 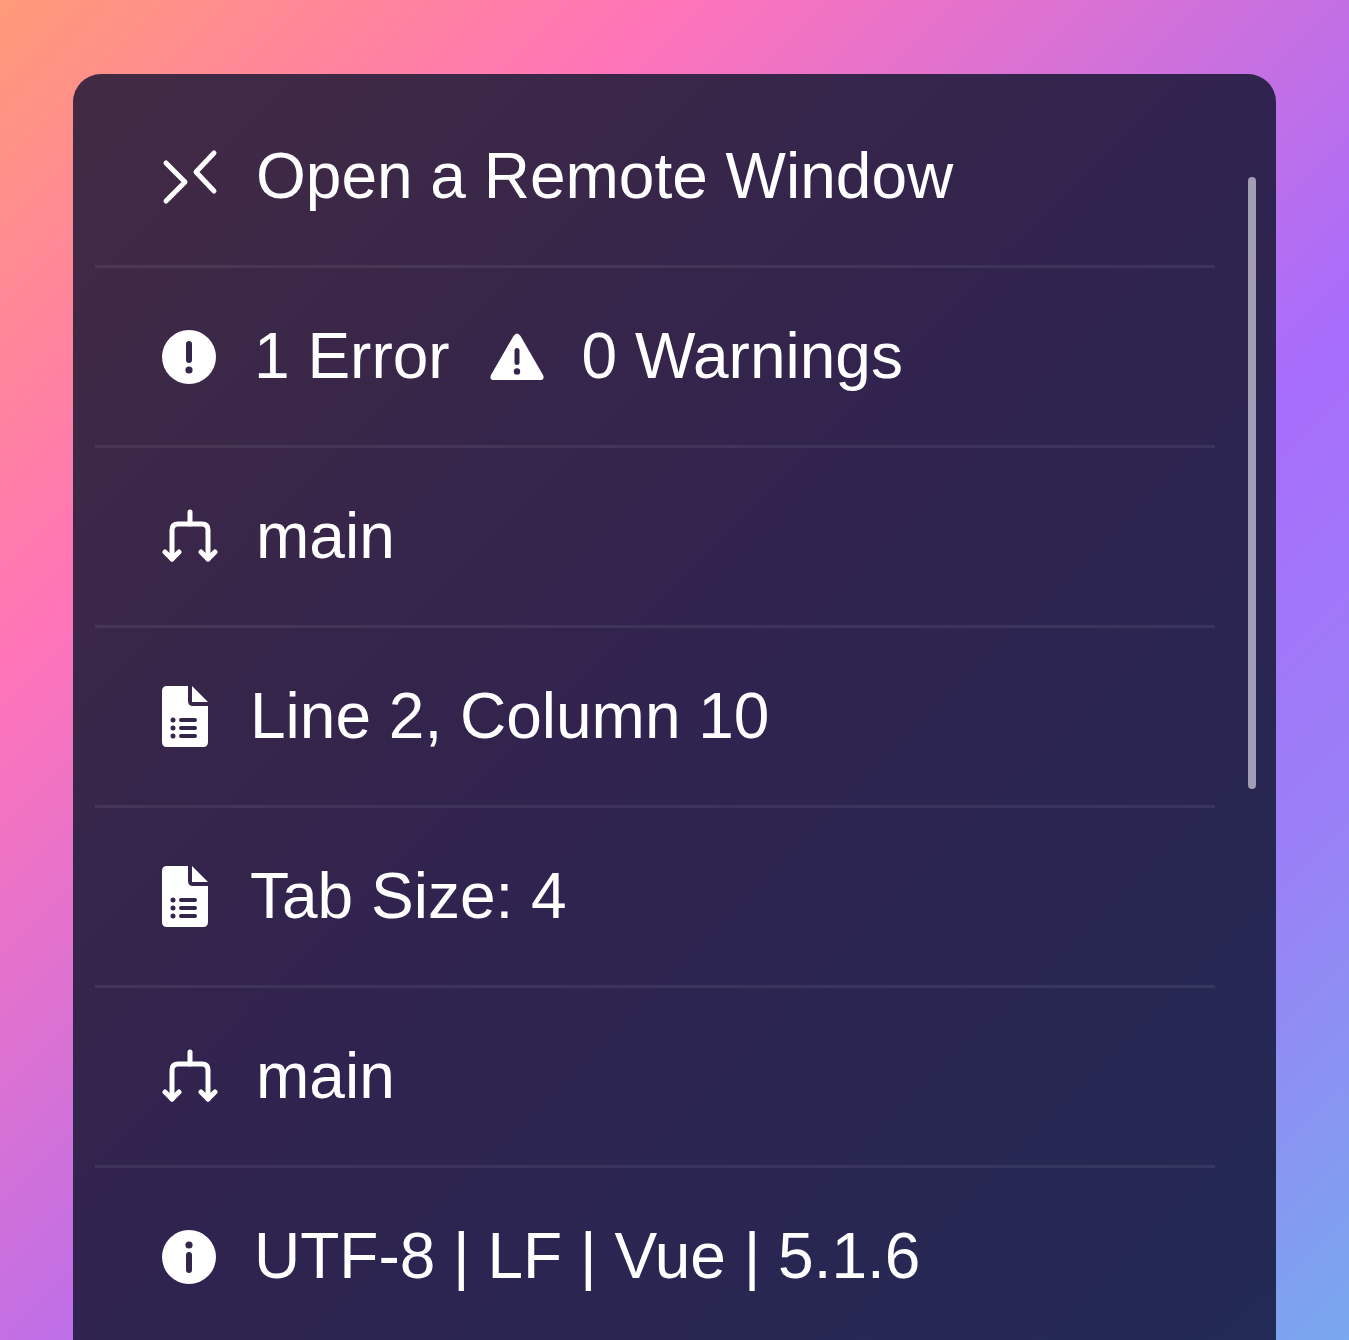 What do you see at coordinates (189, 356) in the screenshot?
I see `error-icon` at bounding box center [189, 356].